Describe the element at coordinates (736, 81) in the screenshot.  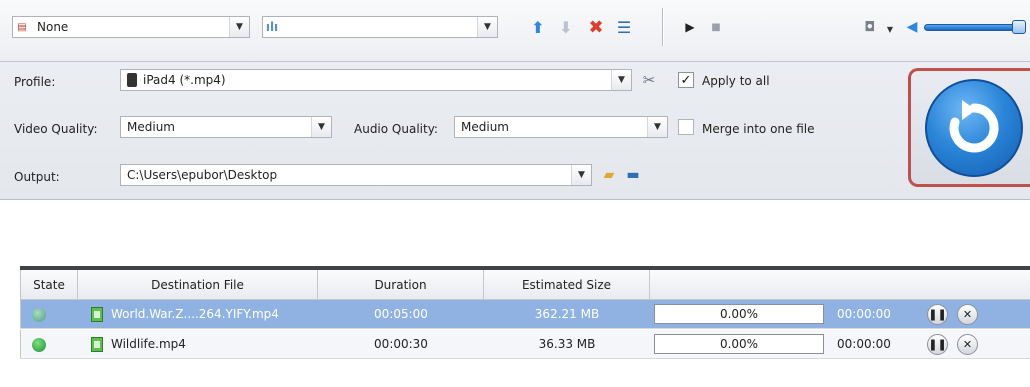
I see `apply-all-label: Apply to all` at that location.